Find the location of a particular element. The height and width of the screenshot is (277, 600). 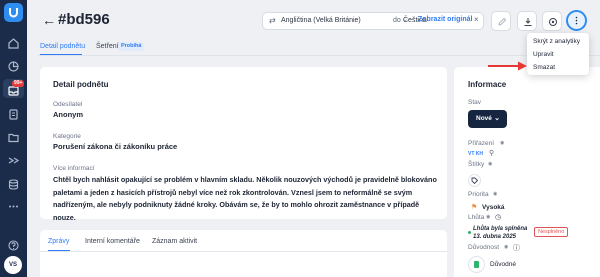

settings-button is located at coordinates (552, 21).